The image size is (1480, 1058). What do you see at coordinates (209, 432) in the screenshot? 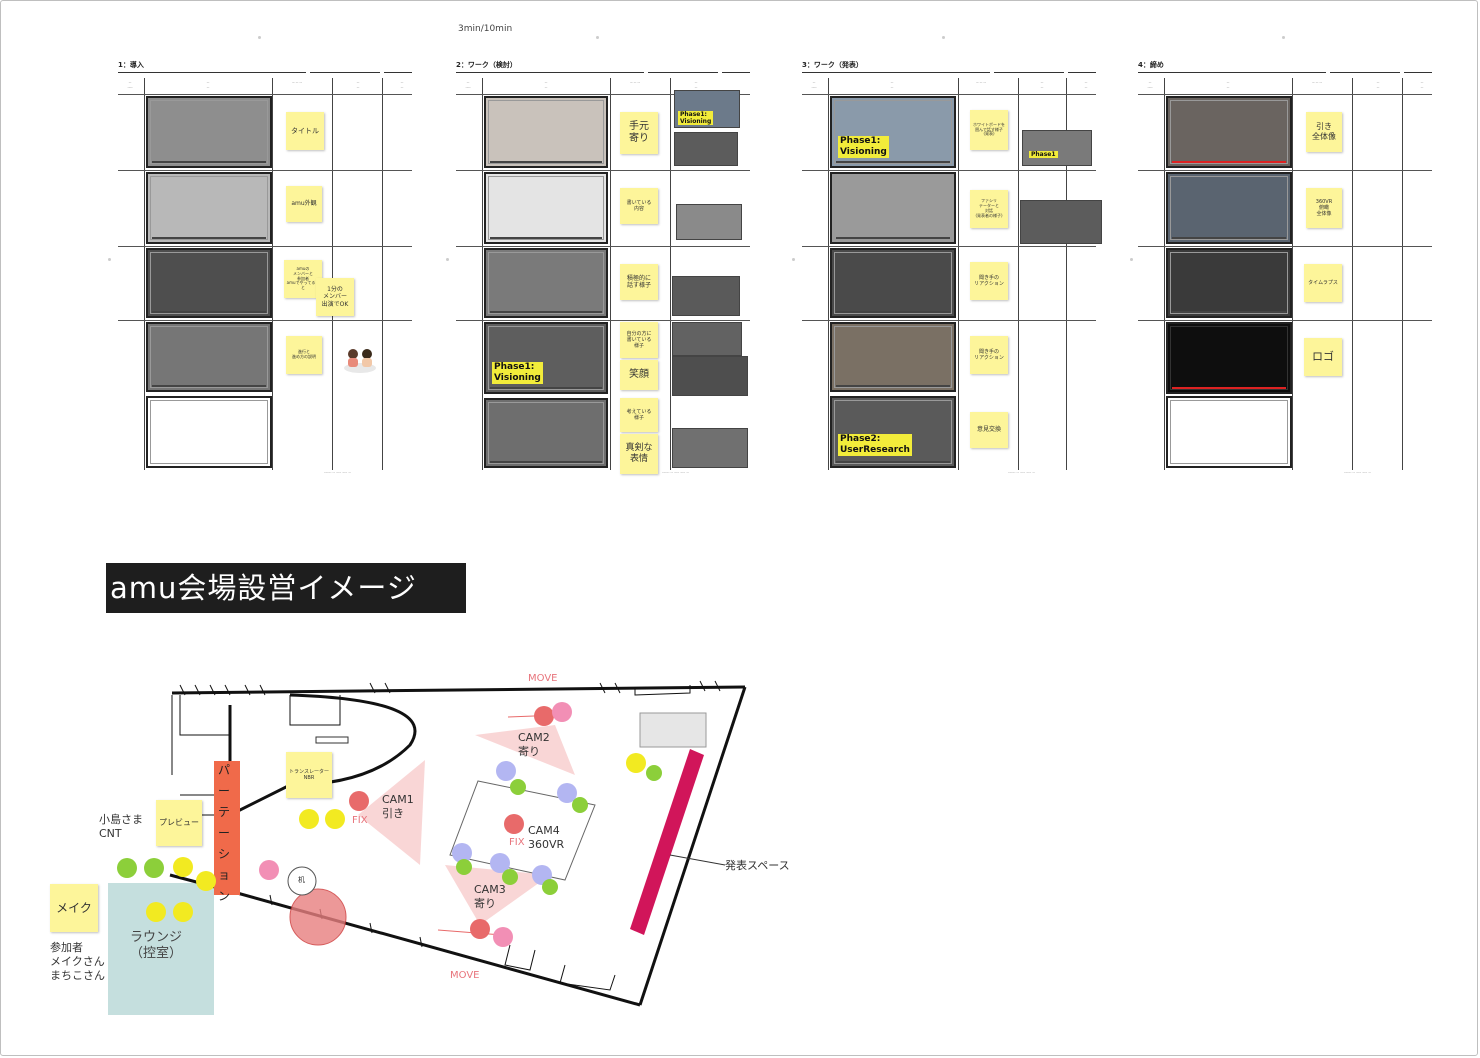
I see `storyboard-shot-empty` at bounding box center [209, 432].